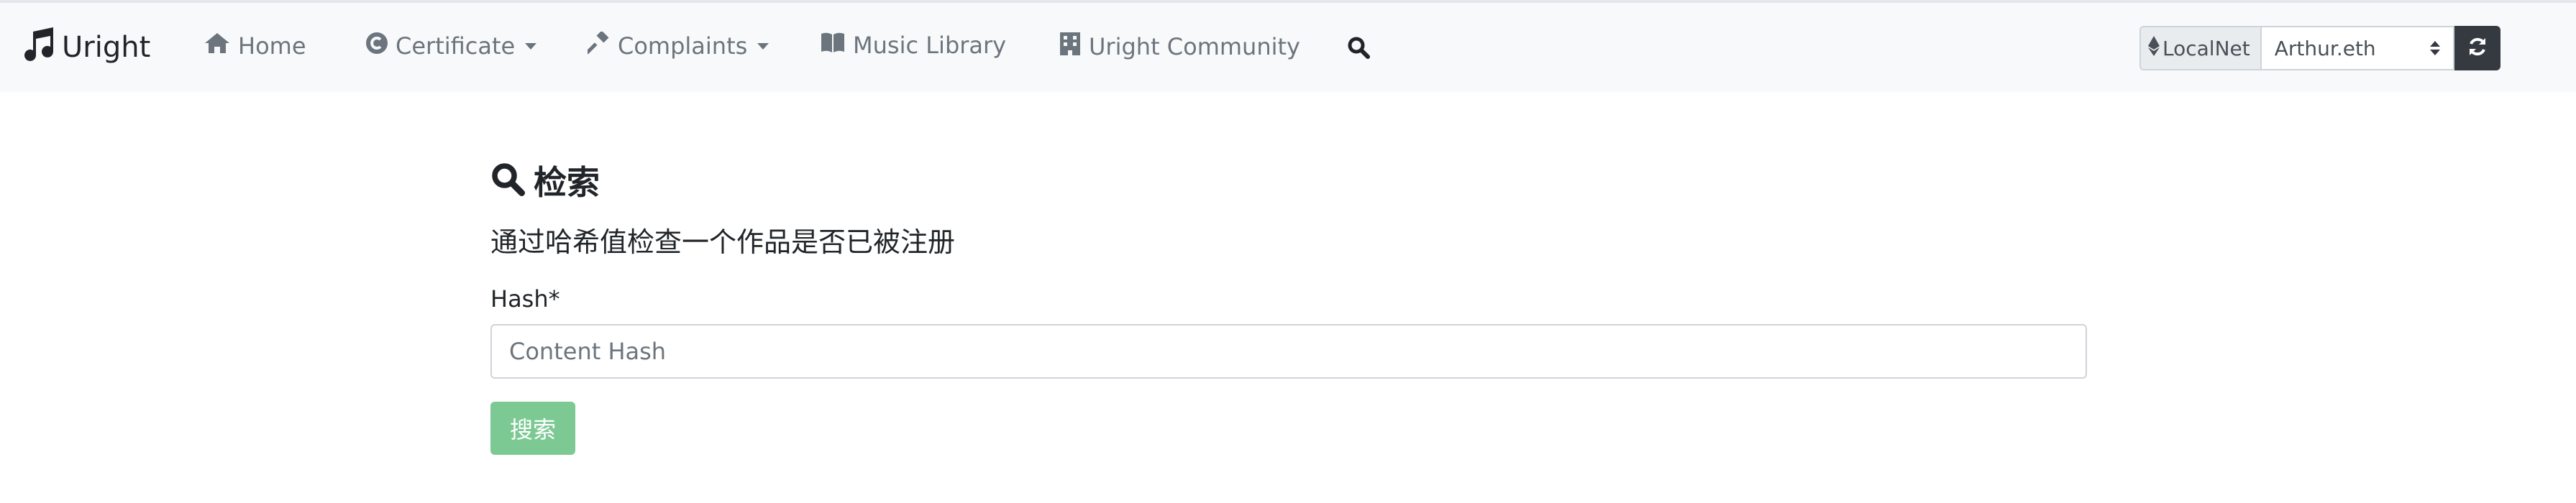  I want to click on nav-complaints: Complaints, so click(677, 45).